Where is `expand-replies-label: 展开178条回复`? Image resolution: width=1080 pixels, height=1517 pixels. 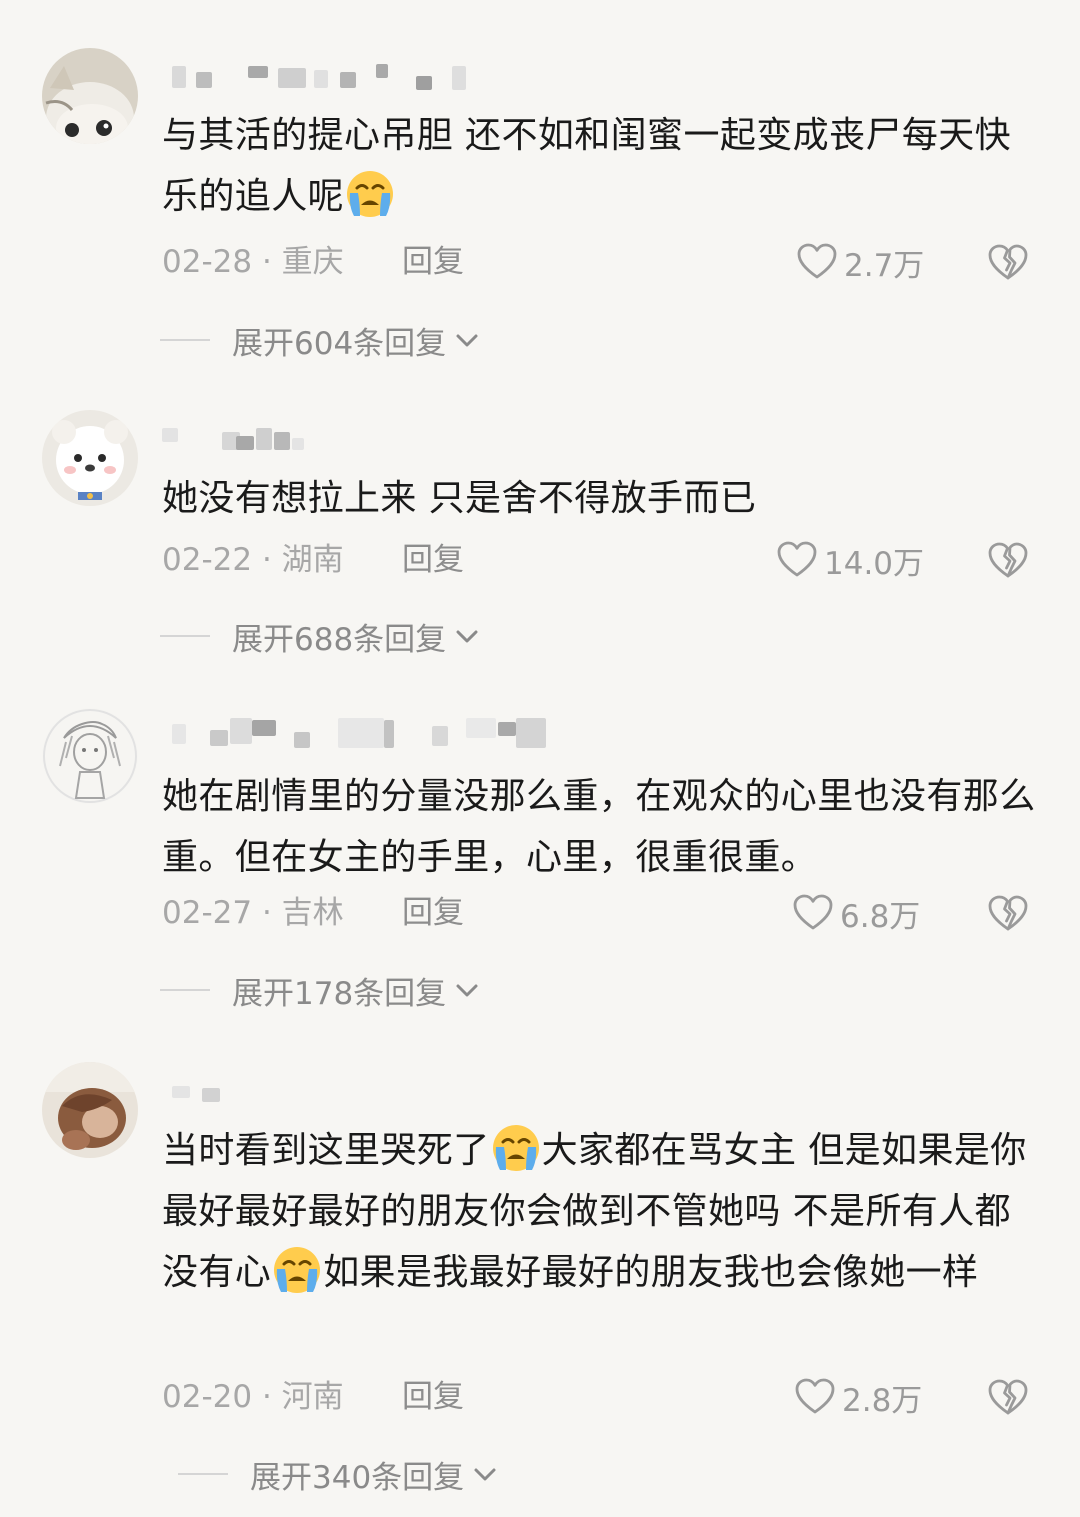 expand-replies-label: 展开178条回复 is located at coordinates (339, 993).